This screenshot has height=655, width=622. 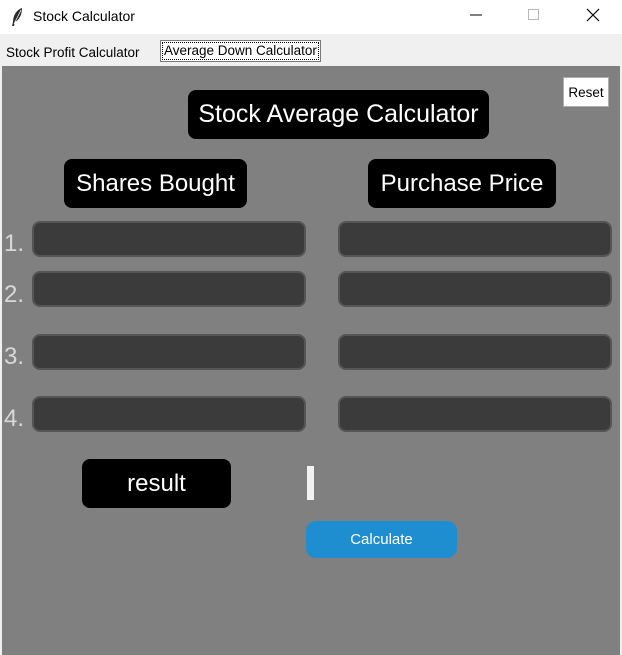 What do you see at coordinates (586, 92) in the screenshot?
I see `reset-button: Reset` at bounding box center [586, 92].